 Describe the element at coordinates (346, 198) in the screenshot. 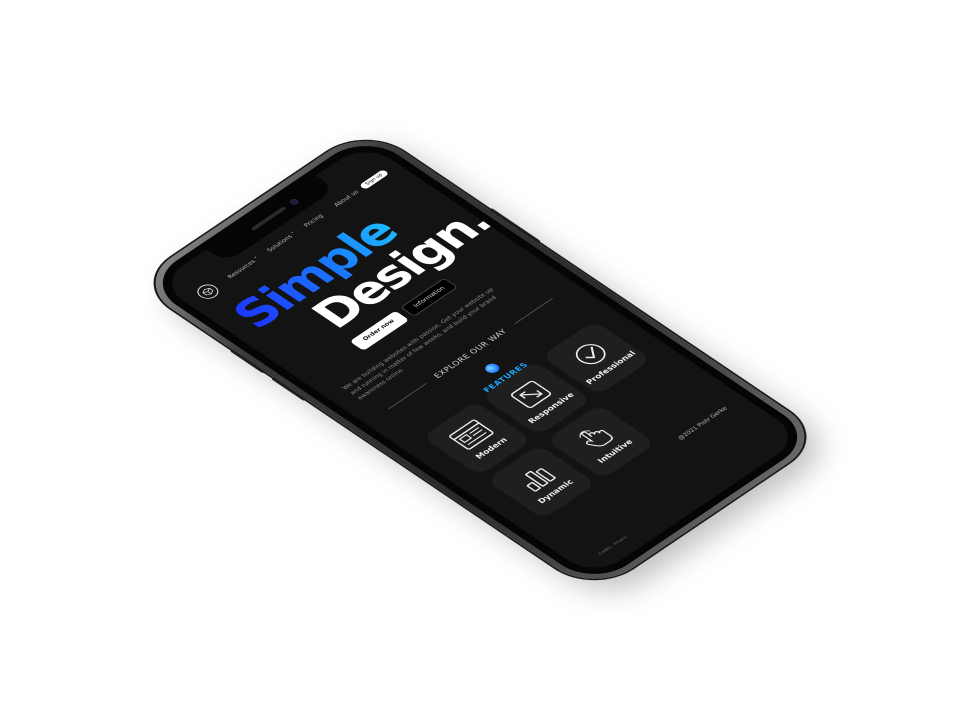

I see `nav-item-about: About us` at that location.